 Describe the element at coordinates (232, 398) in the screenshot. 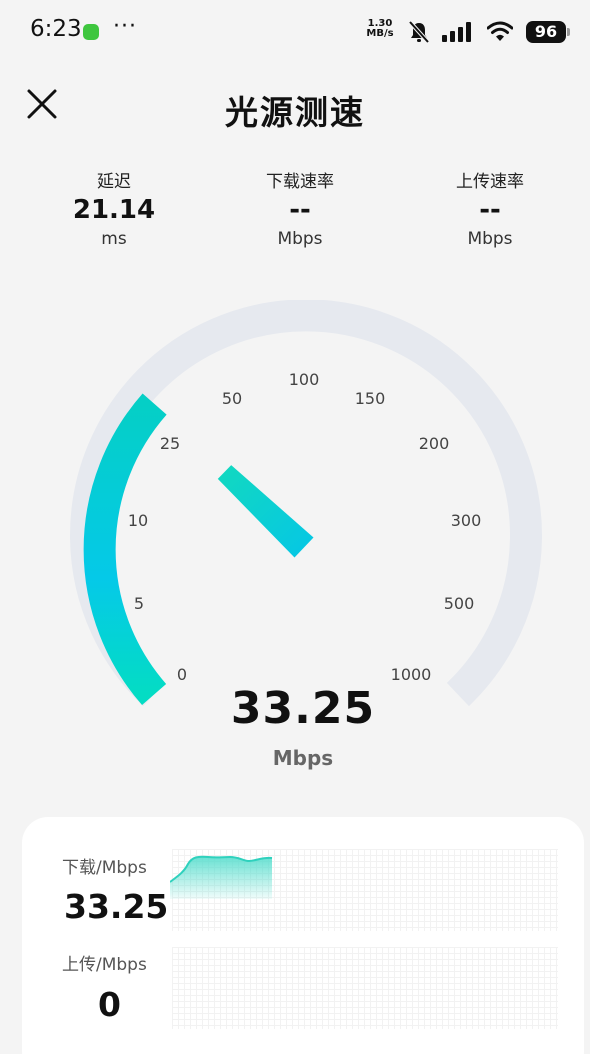

I see `gauge-label-50: 50` at that location.